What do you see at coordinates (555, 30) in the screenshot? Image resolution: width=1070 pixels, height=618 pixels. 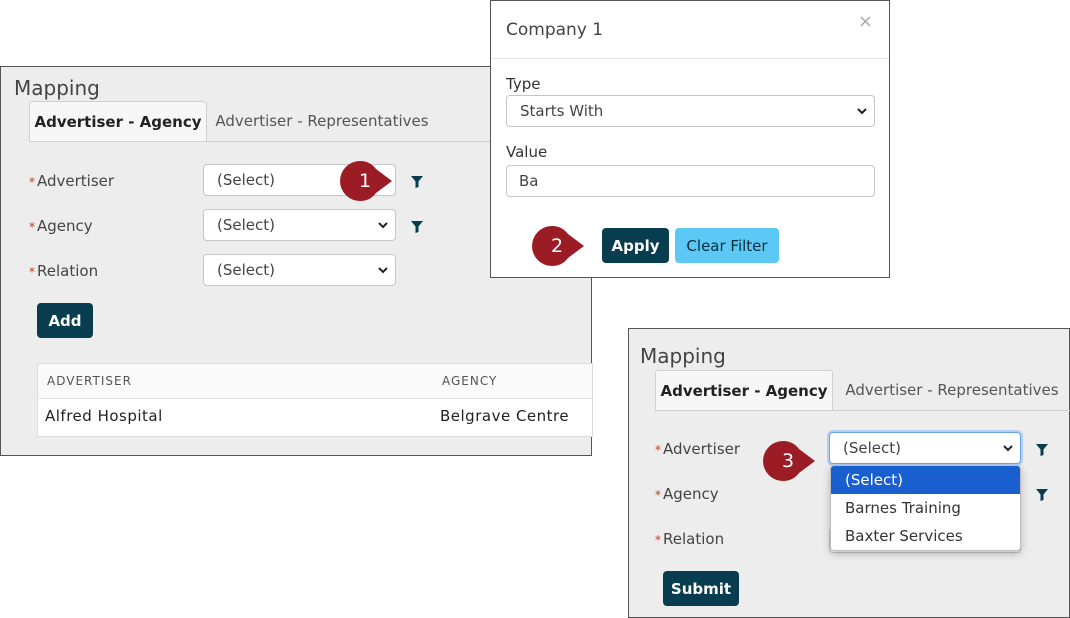 I see `modal-title: Company 1` at bounding box center [555, 30].